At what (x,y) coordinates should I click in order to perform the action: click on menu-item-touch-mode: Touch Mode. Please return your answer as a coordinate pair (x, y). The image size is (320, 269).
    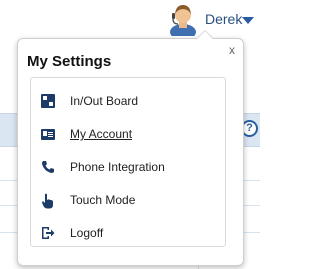
    Looking at the image, I should click on (128, 200).